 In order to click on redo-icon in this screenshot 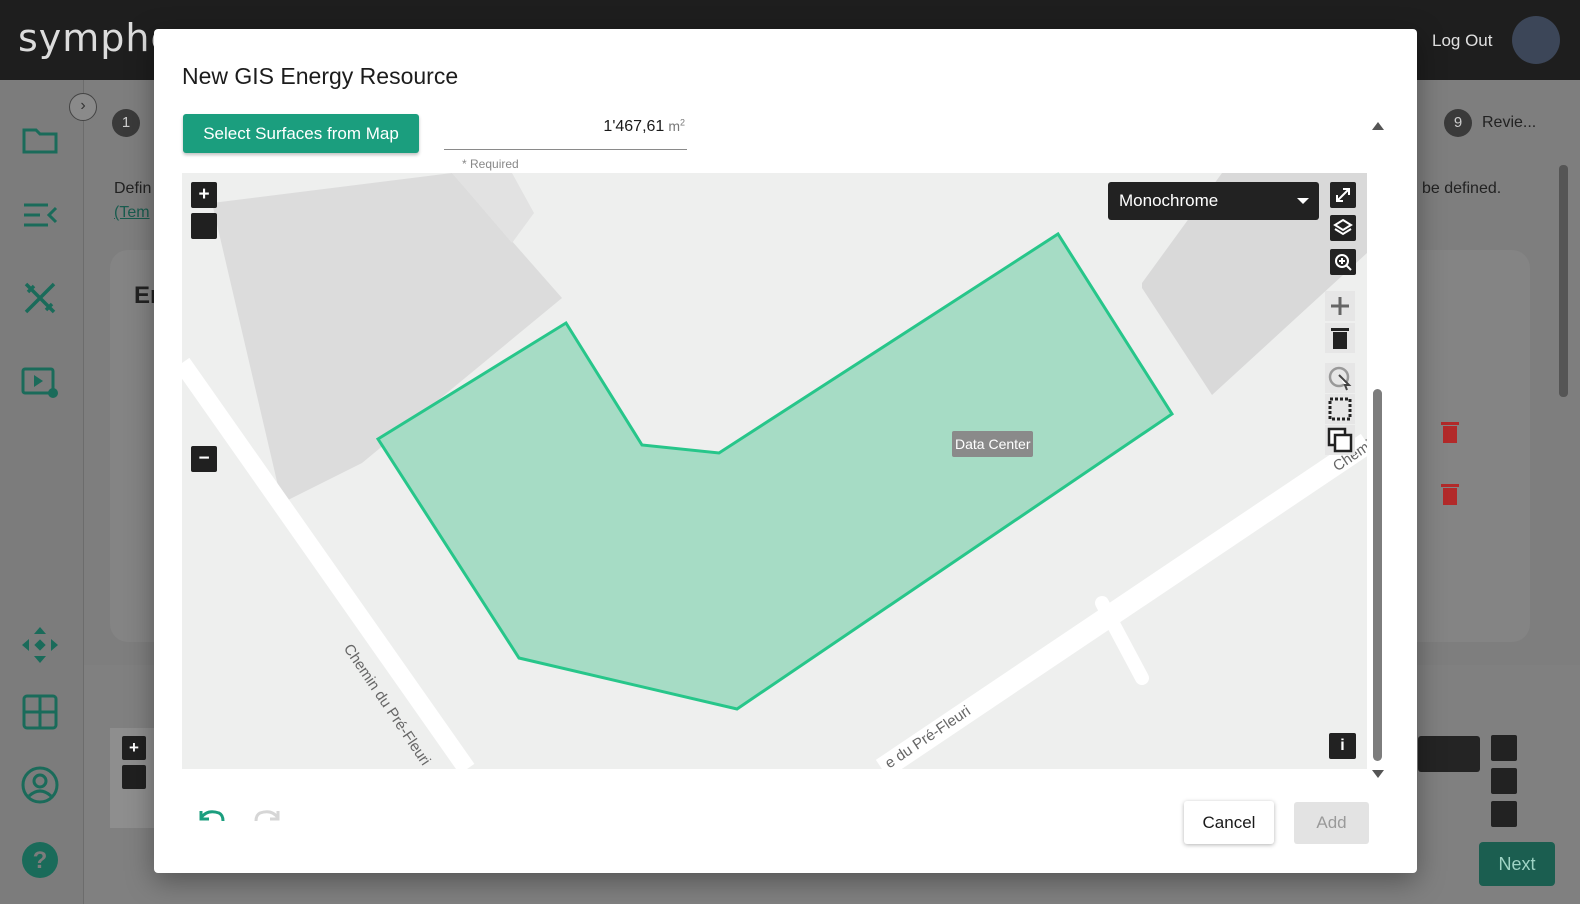, I will do `click(268, 815)`.